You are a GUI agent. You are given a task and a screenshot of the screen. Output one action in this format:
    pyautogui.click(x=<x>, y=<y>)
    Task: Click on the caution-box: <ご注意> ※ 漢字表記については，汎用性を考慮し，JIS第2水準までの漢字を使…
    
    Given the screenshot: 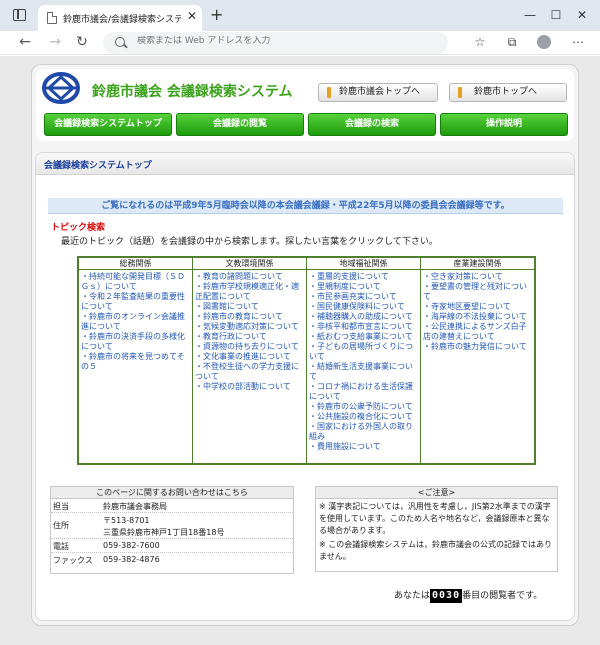 What is the action you would take?
    pyautogui.click(x=436, y=529)
    